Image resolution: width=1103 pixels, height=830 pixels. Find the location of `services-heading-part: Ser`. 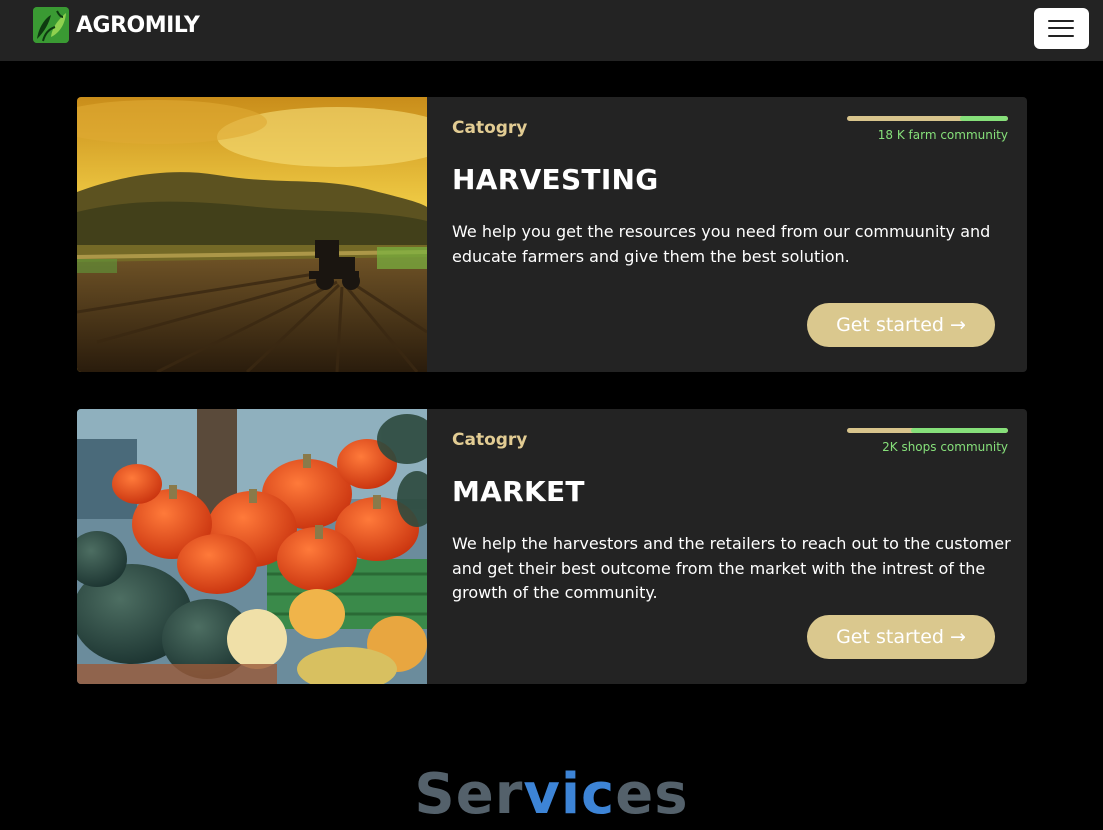

services-heading-part: Ser is located at coordinates (469, 794).